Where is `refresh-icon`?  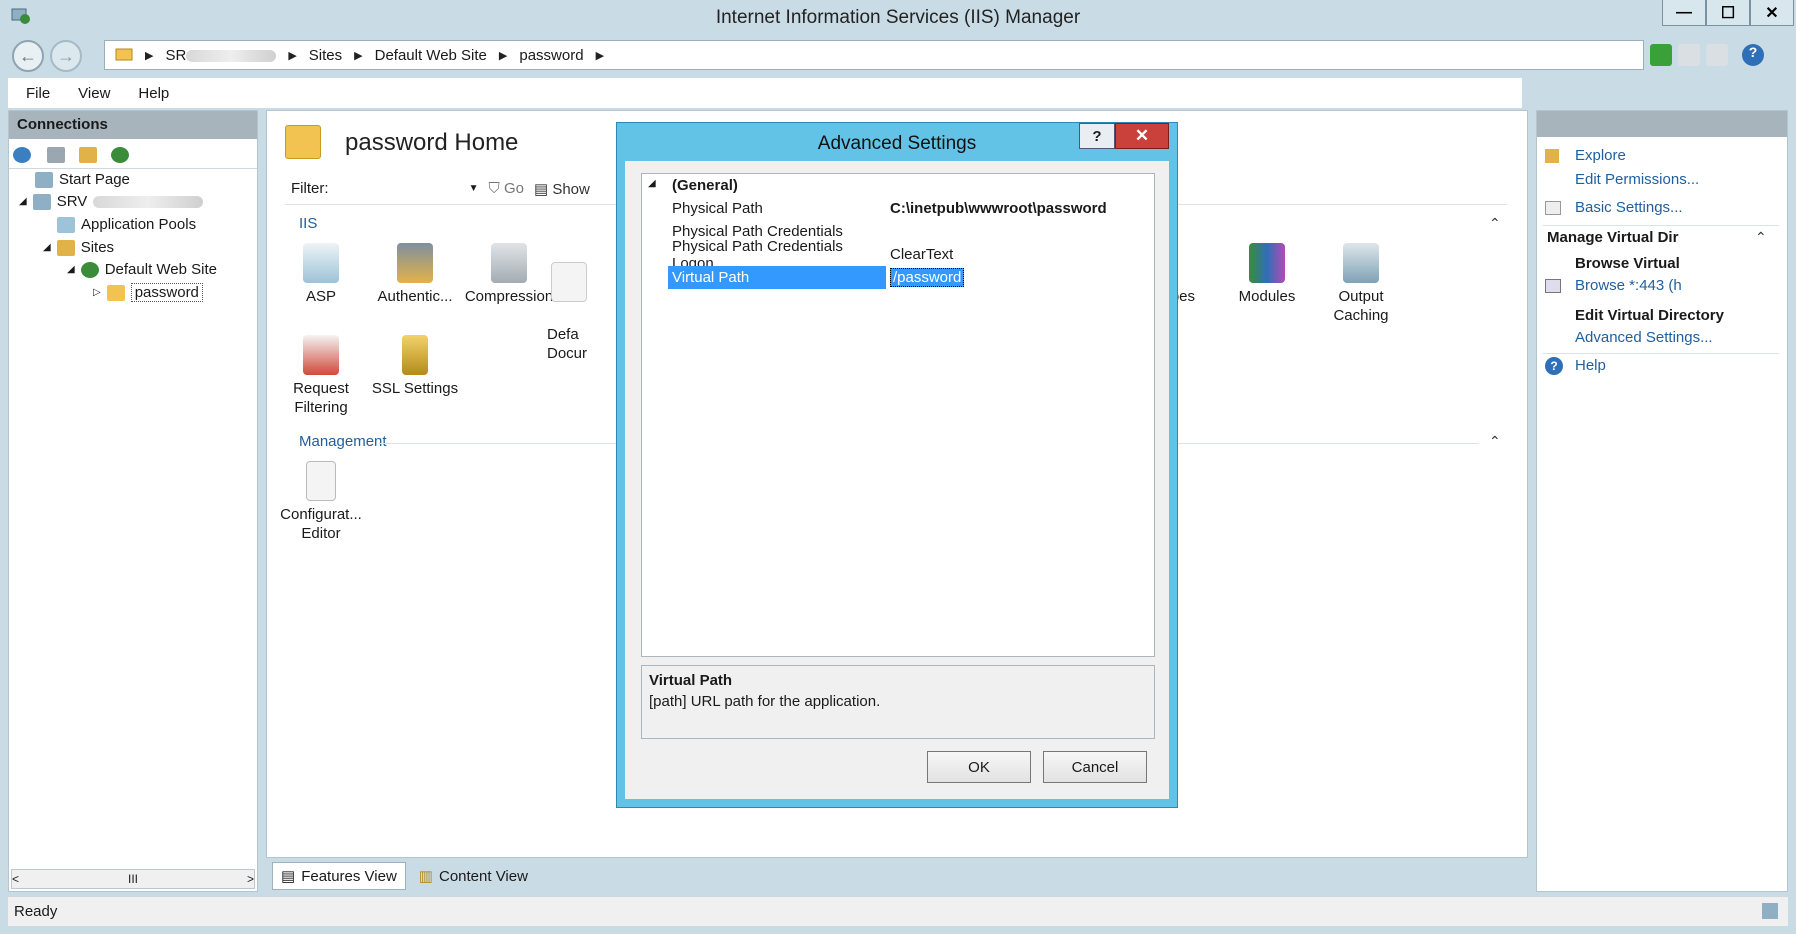 refresh-icon is located at coordinates (1661, 55).